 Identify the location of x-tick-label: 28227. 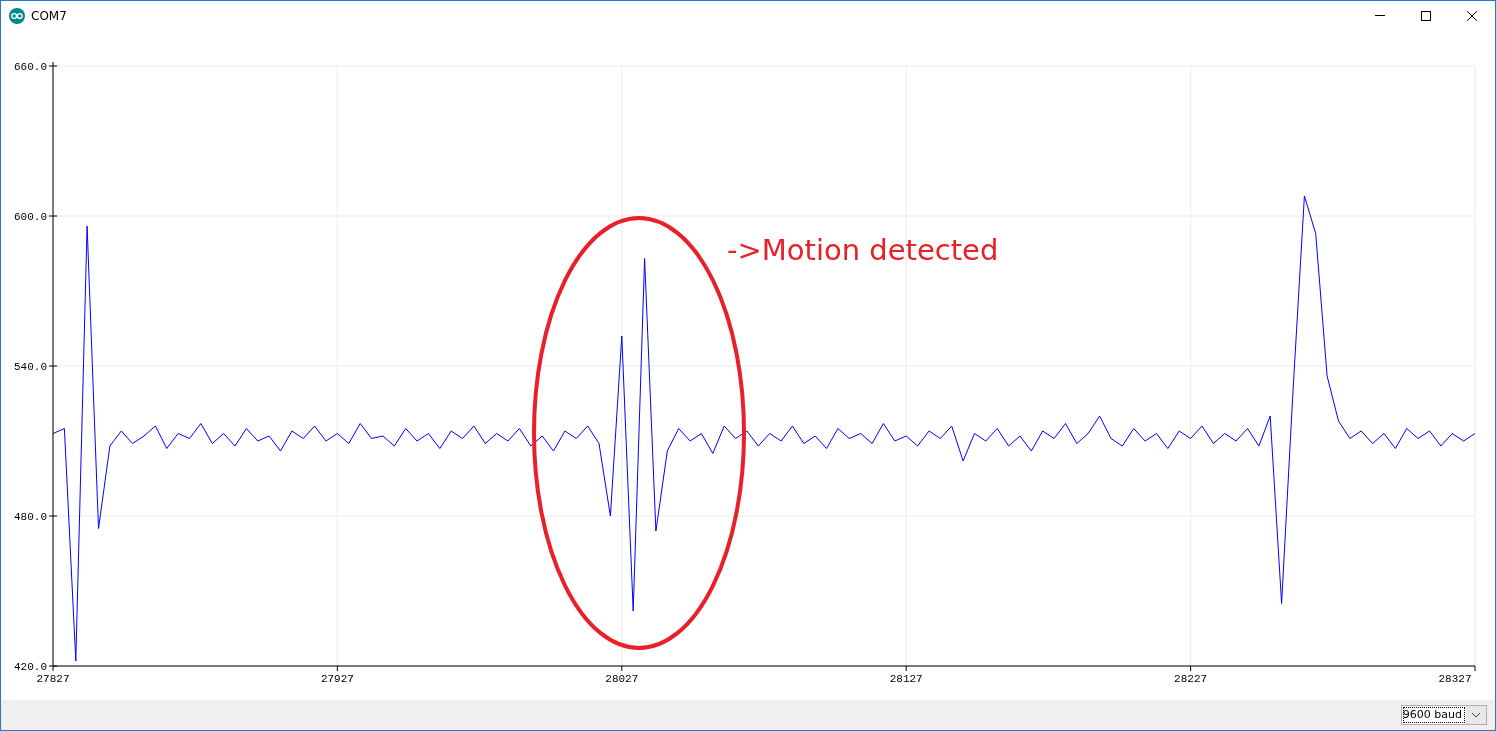
(1191, 679).